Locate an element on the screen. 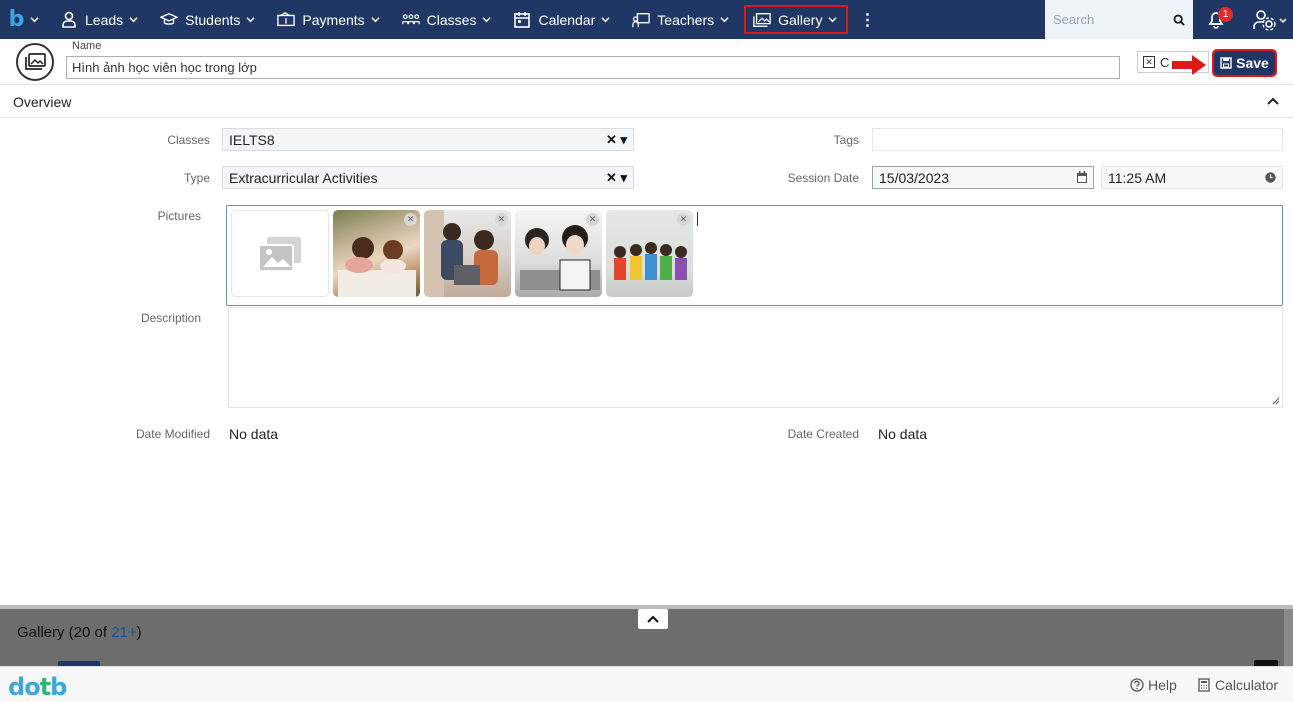  save-button-label: Save is located at coordinates (1252, 63).